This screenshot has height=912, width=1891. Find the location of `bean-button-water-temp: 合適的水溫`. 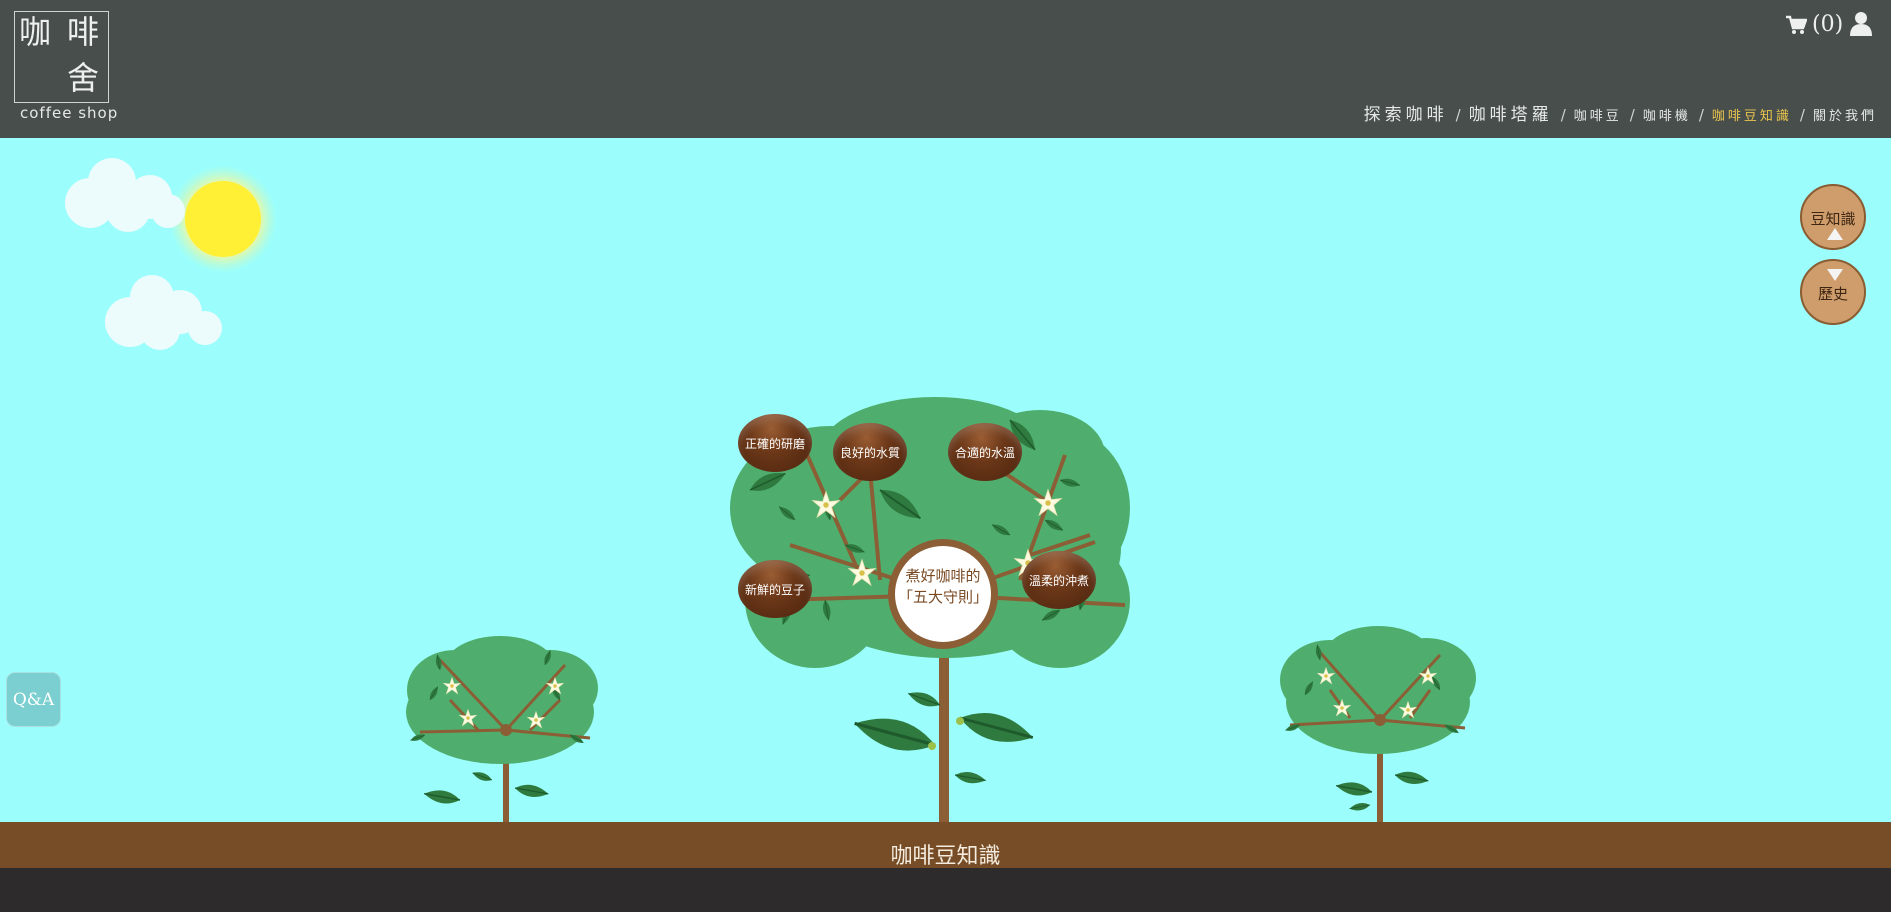

bean-button-water-temp: 合適的水溫 is located at coordinates (985, 452).